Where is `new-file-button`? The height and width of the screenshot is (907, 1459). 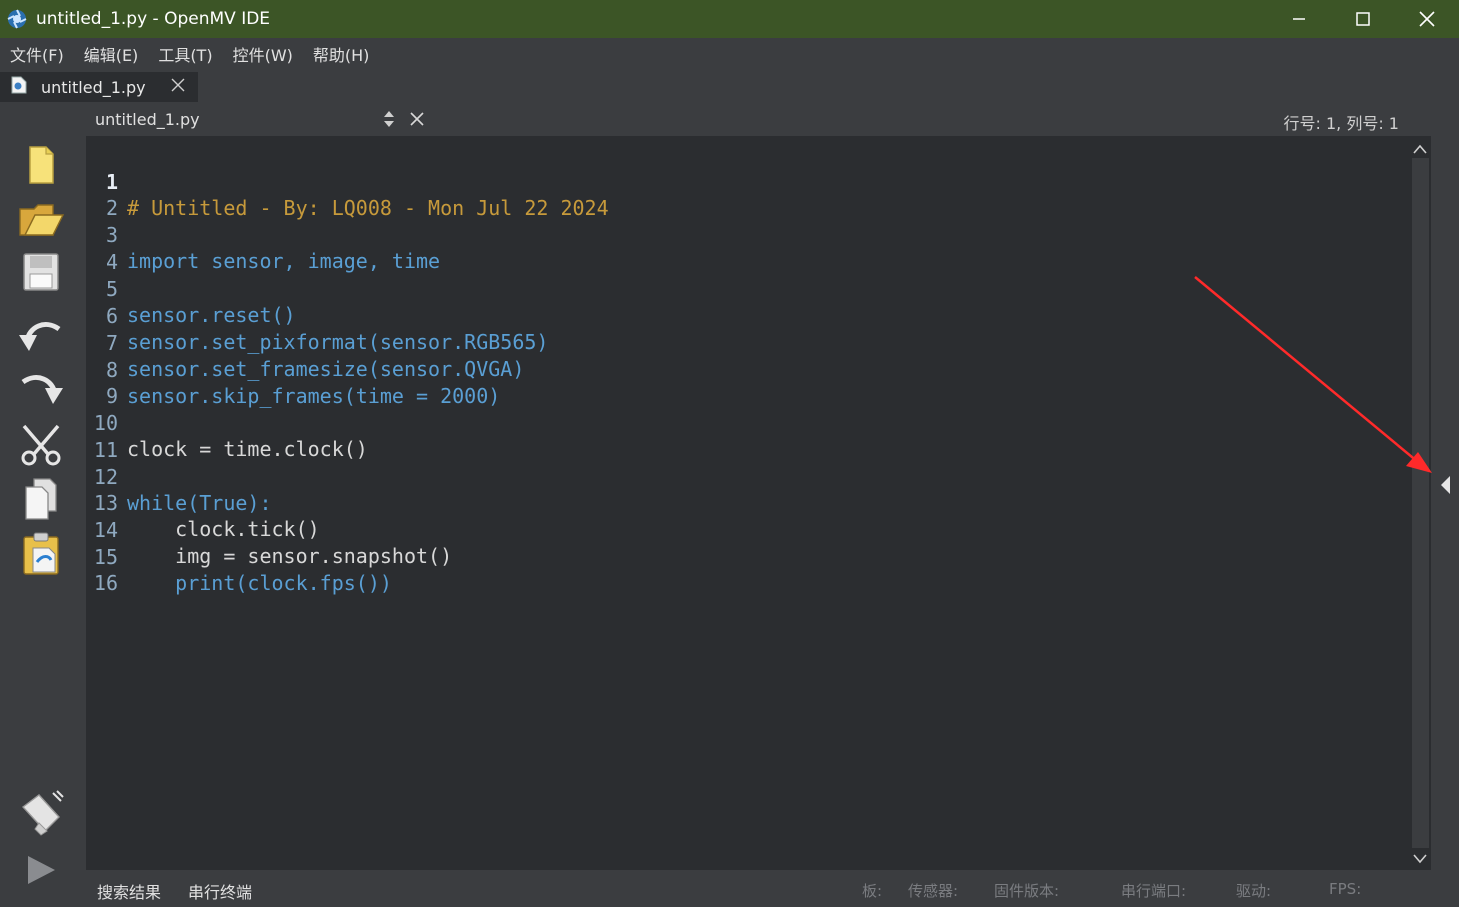 new-file-button is located at coordinates (41, 165).